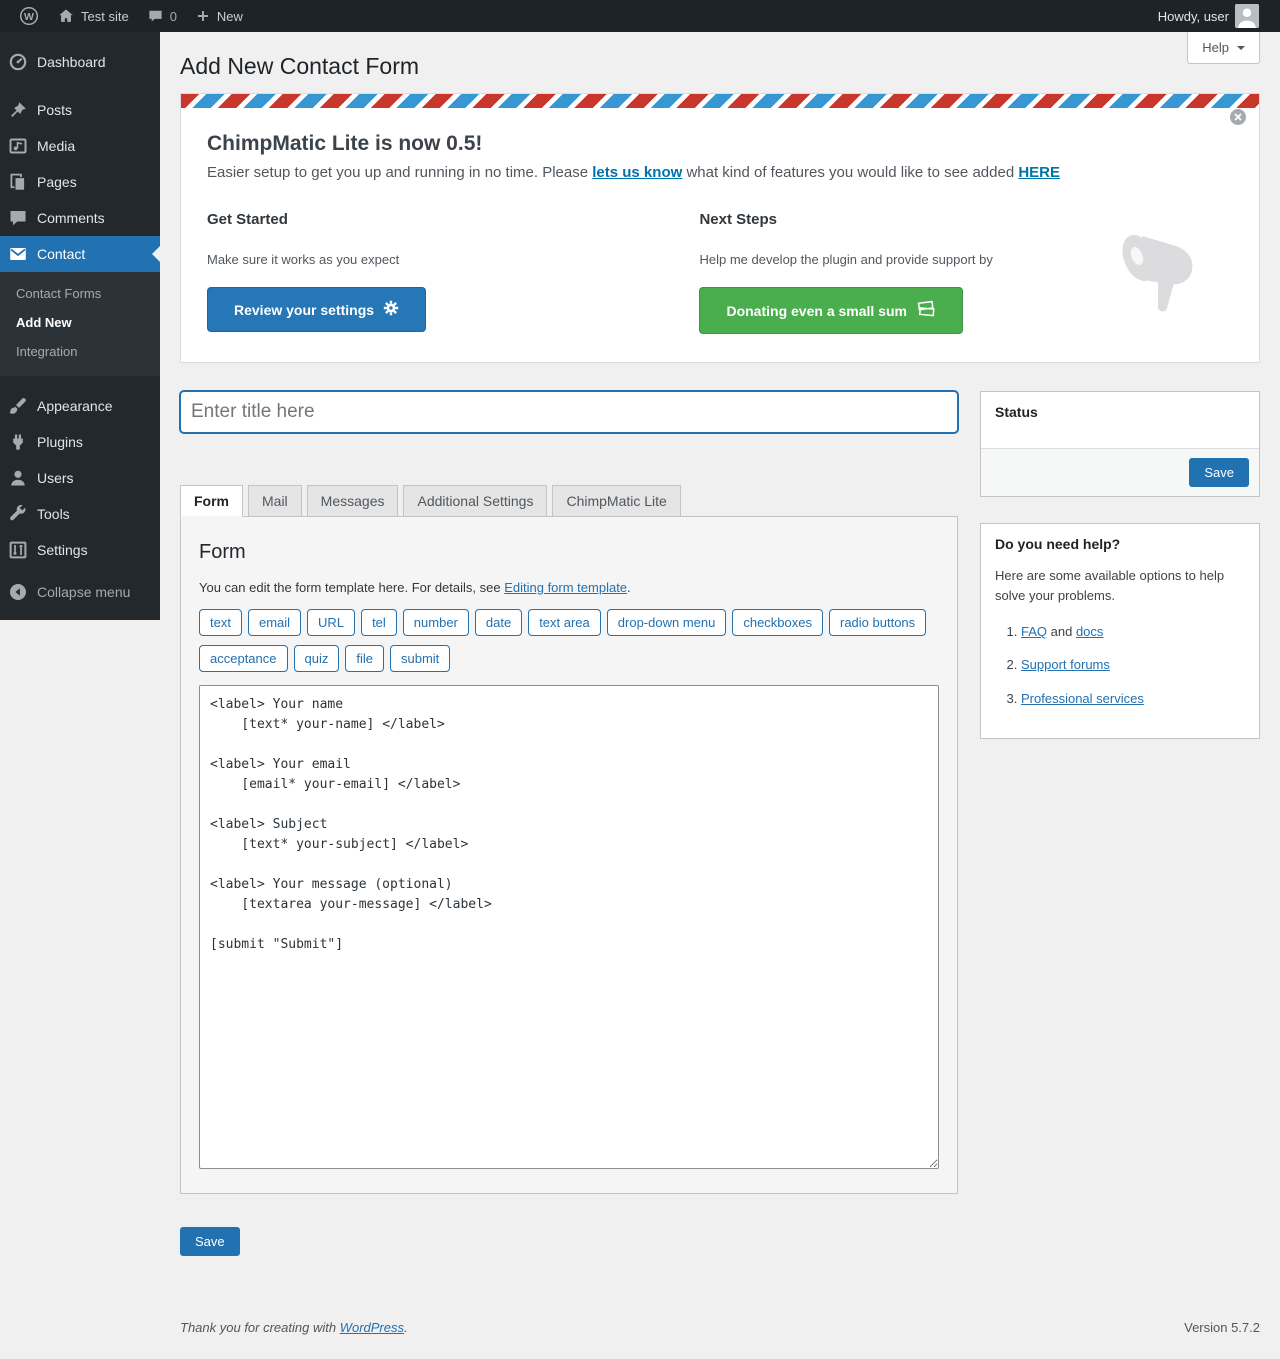 This screenshot has width=1280, height=1359. I want to click on help-label: Help, so click(1215, 47).